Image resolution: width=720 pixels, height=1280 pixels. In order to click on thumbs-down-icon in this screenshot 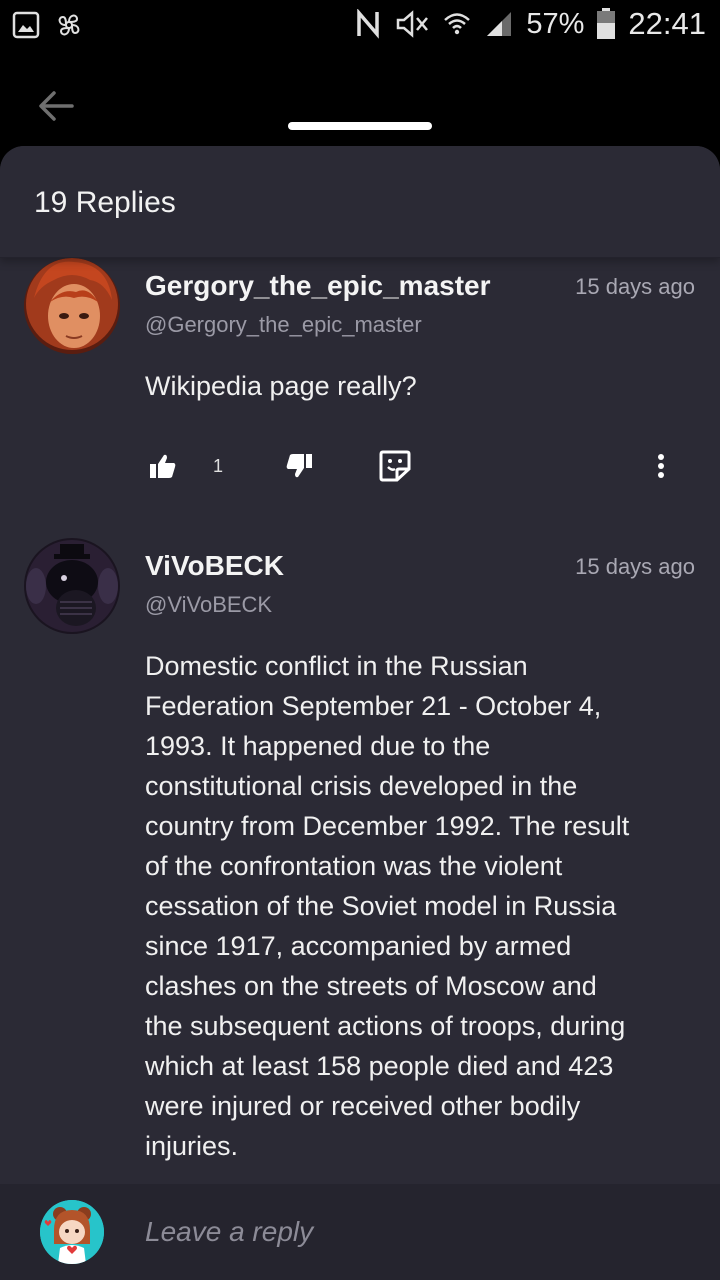, I will do `click(299, 466)`.